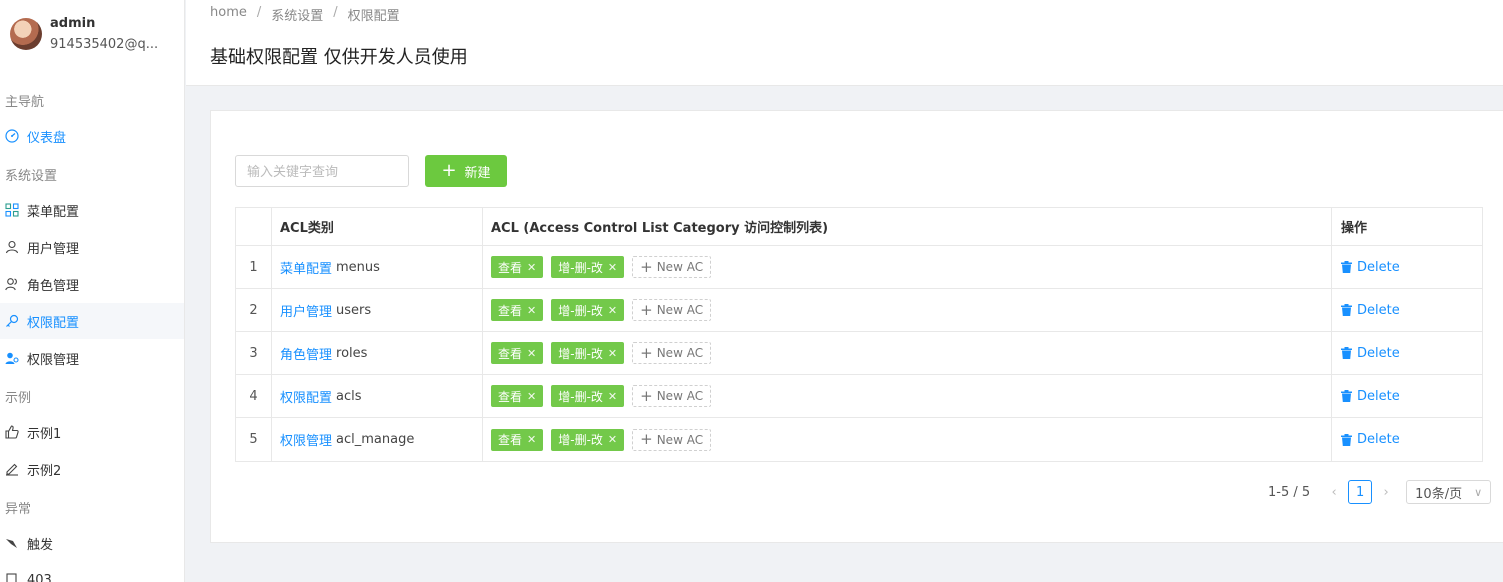 This screenshot has height=582, width=1503. I want to click on chevron-left-icon: ‹, so click(1334, 492).